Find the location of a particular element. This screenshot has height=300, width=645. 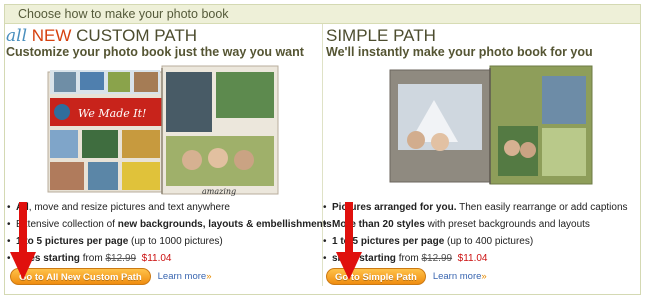

title-new: NEW is located at coordinates (51, 35).